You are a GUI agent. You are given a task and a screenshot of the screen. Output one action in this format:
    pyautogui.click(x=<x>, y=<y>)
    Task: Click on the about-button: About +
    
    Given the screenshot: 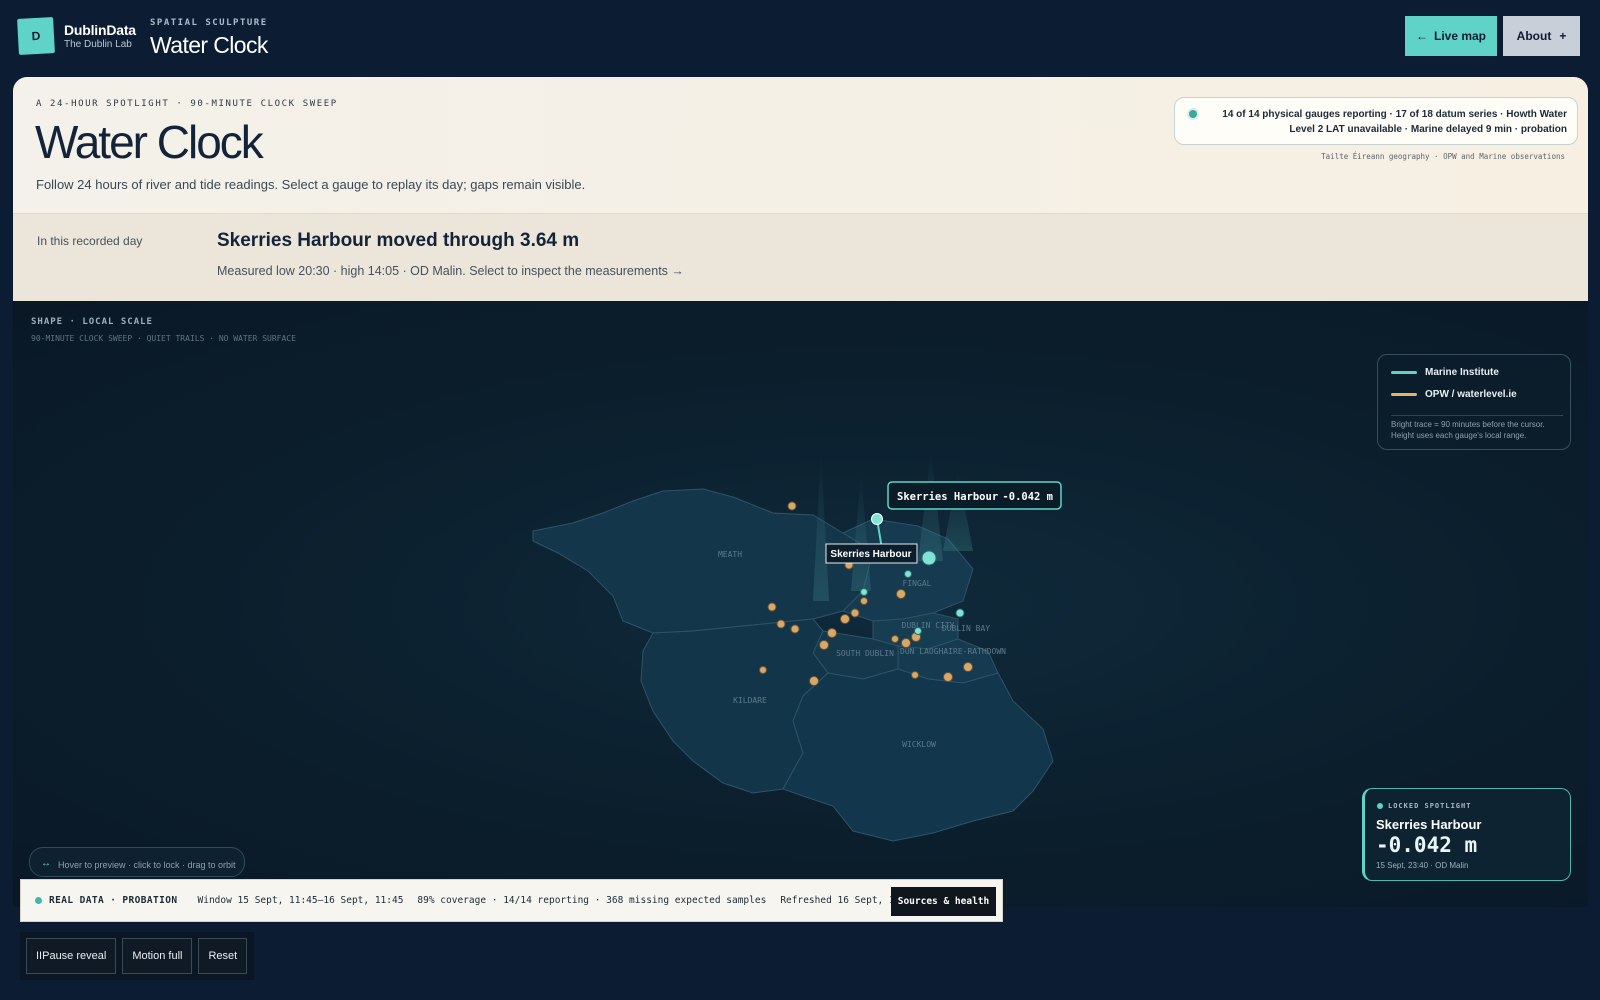 What is the action you would take?
    pyautogui.click(x=1541, y=36)
    